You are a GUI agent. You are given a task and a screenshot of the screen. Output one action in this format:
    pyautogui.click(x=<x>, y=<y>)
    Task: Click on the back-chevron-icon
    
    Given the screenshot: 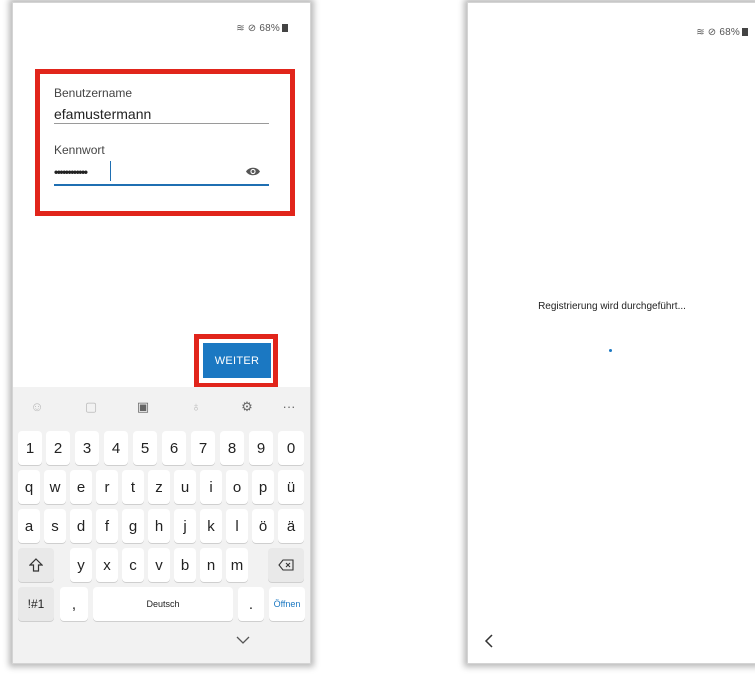 What is the action you would take?
    pyautogui.click(x=489, y=641)
    